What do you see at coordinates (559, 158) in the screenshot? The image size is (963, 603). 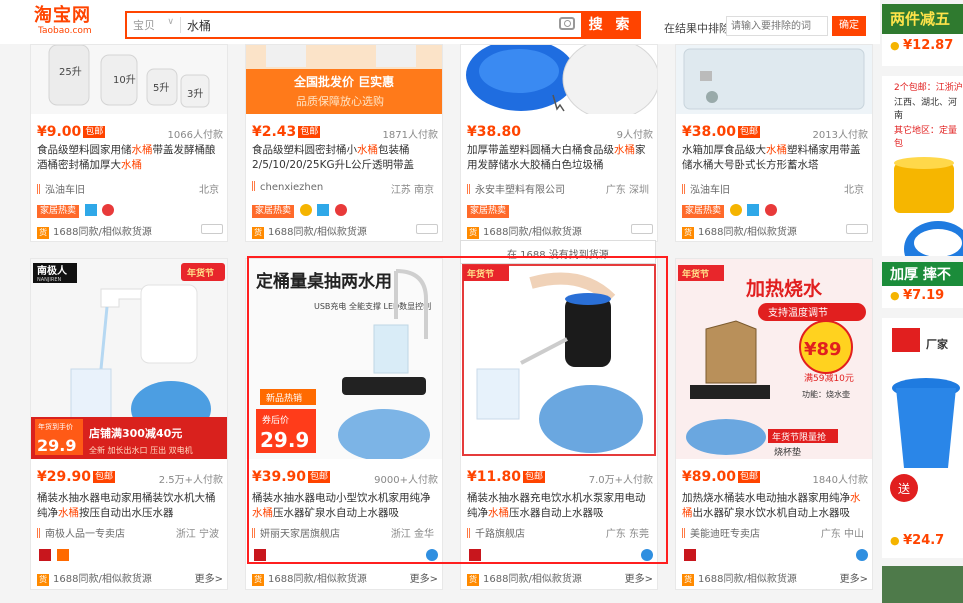 I see `product-title: 加厚带盖塑料圆桶大白桶食品级水桶家用发酵储水大胶桶白色垃圾桶` at bounding box center [559, 158].